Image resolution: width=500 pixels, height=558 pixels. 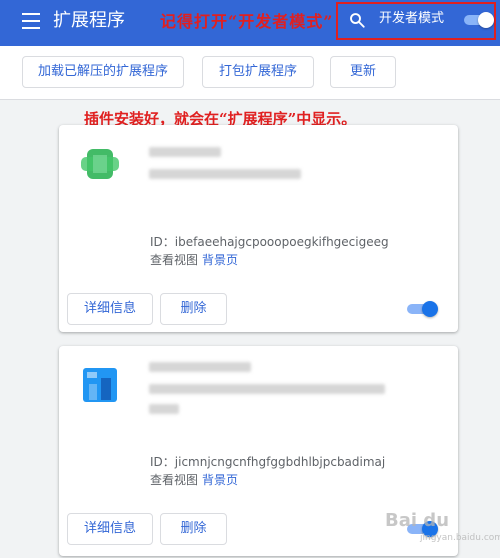 What do you see at coordinates (103, 72) in the screenshot?
I see `load-unpacked-button: 加载已解压的扩展程序` at bounding box center [103, 72].